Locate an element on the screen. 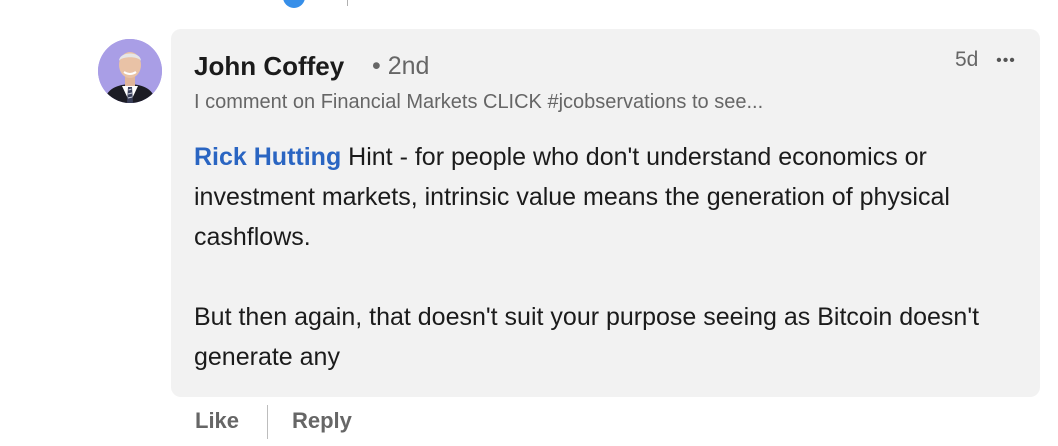 The width and height of the screenshot is (1058, 446). connection-degree: • 2nd is located at coordinates (401, 66).